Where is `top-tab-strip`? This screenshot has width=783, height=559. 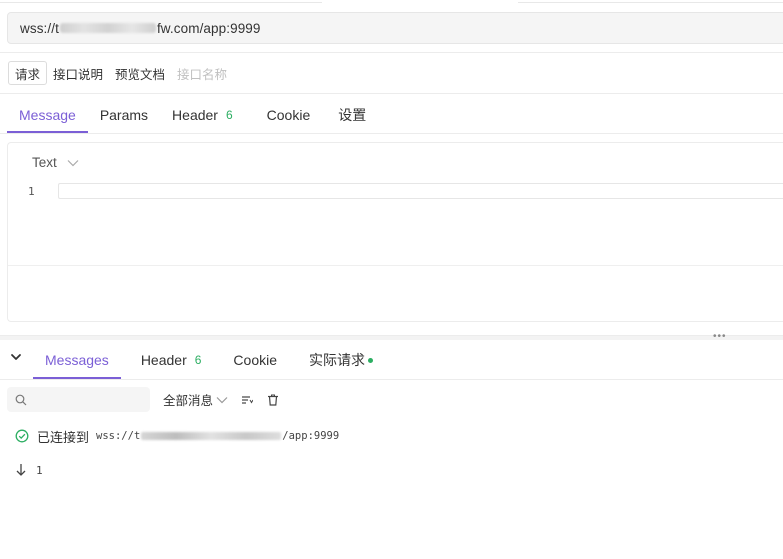 top-tab-strip is located at coordinates (391, 2).